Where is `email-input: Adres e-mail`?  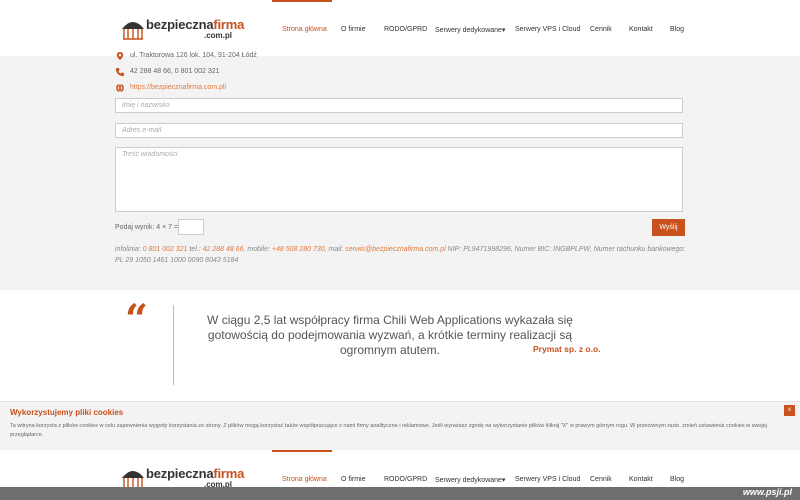 email-input: Adres e-mail is located at coordinates (399, 130).